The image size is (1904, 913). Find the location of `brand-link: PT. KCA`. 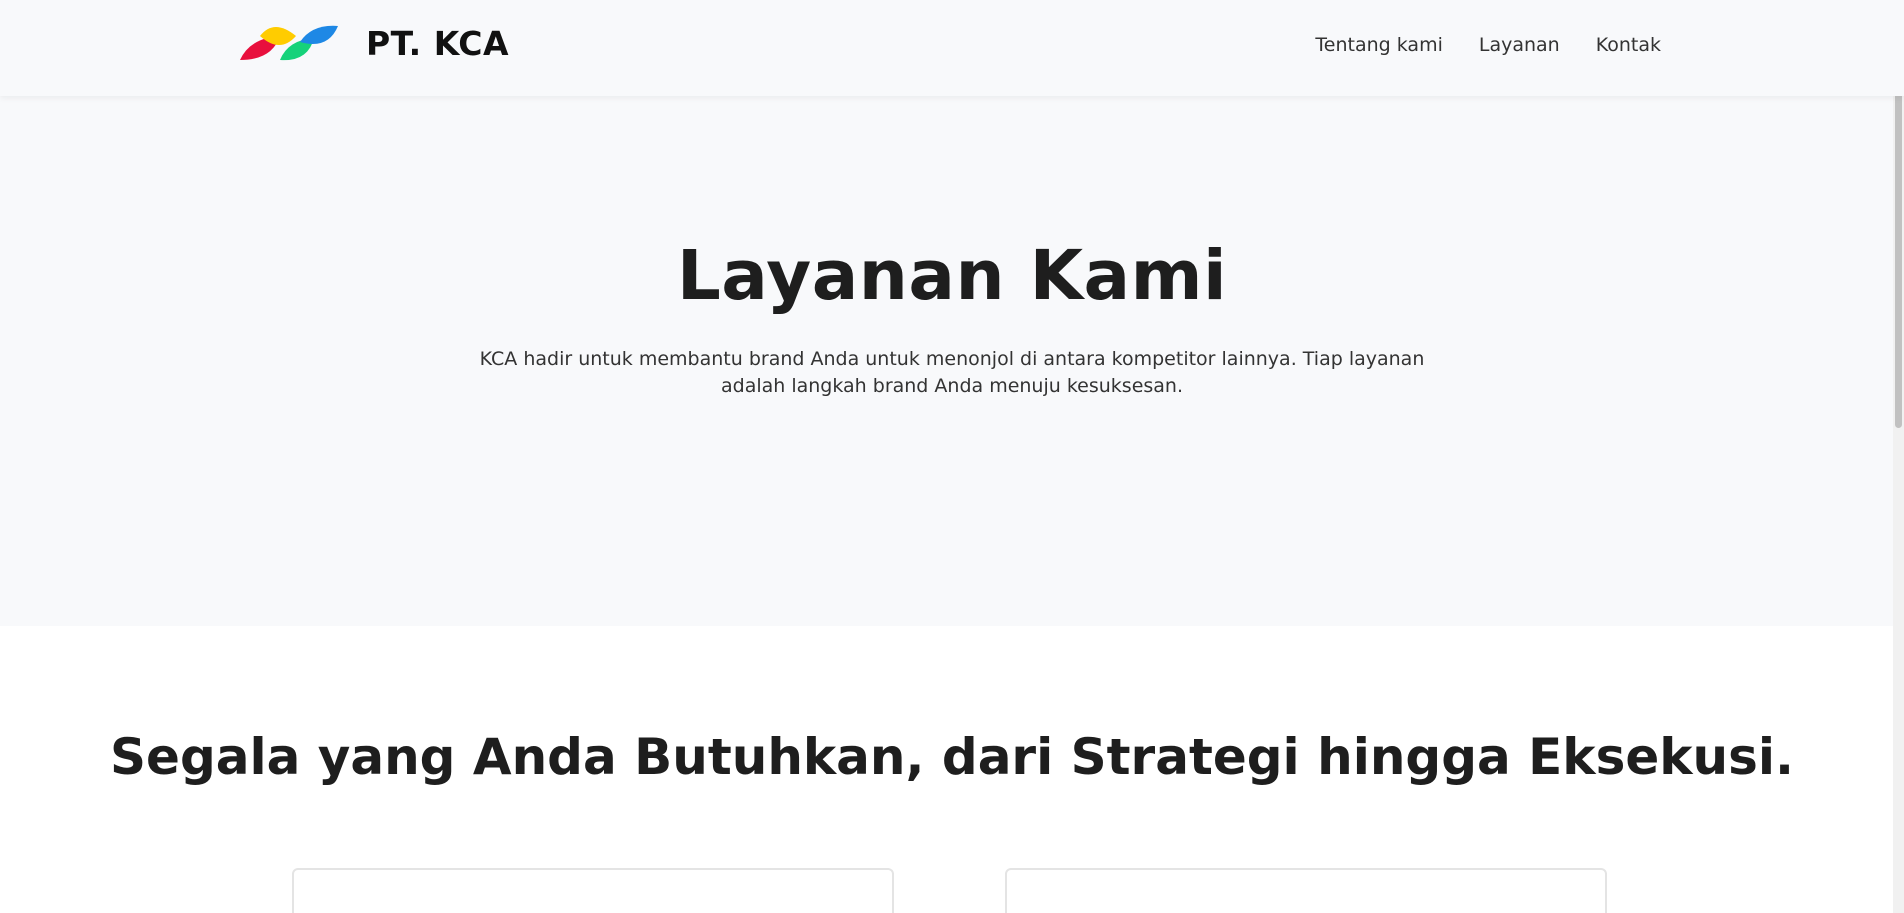

brand-link: PT. KCA is located at coordinates (373, 43).